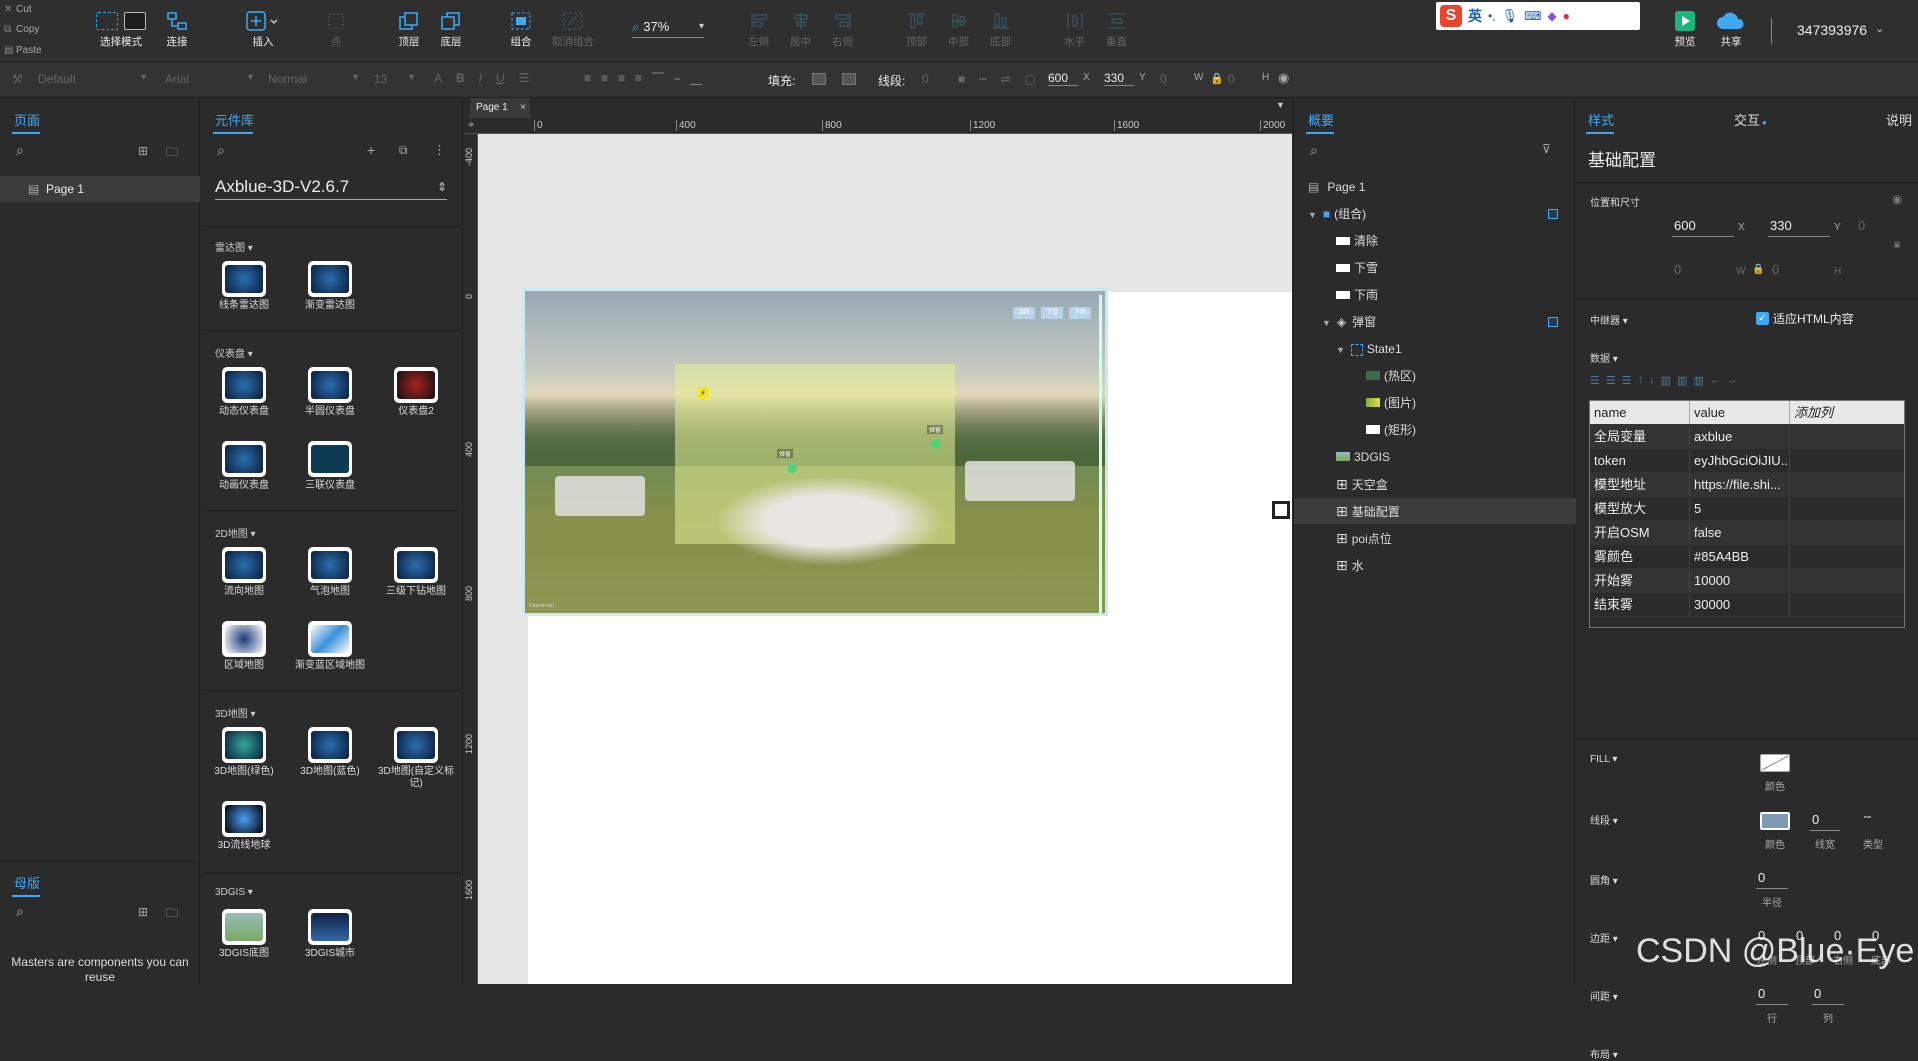  What do you see at coordinates (815, 452) in the screenshot?
I see `selected-widget-frame: ⚡ ⬢ ⬢ 弹窗 弹窗 清除 下雪 下雨 Cesium ion` at bounding box center [815, 452].